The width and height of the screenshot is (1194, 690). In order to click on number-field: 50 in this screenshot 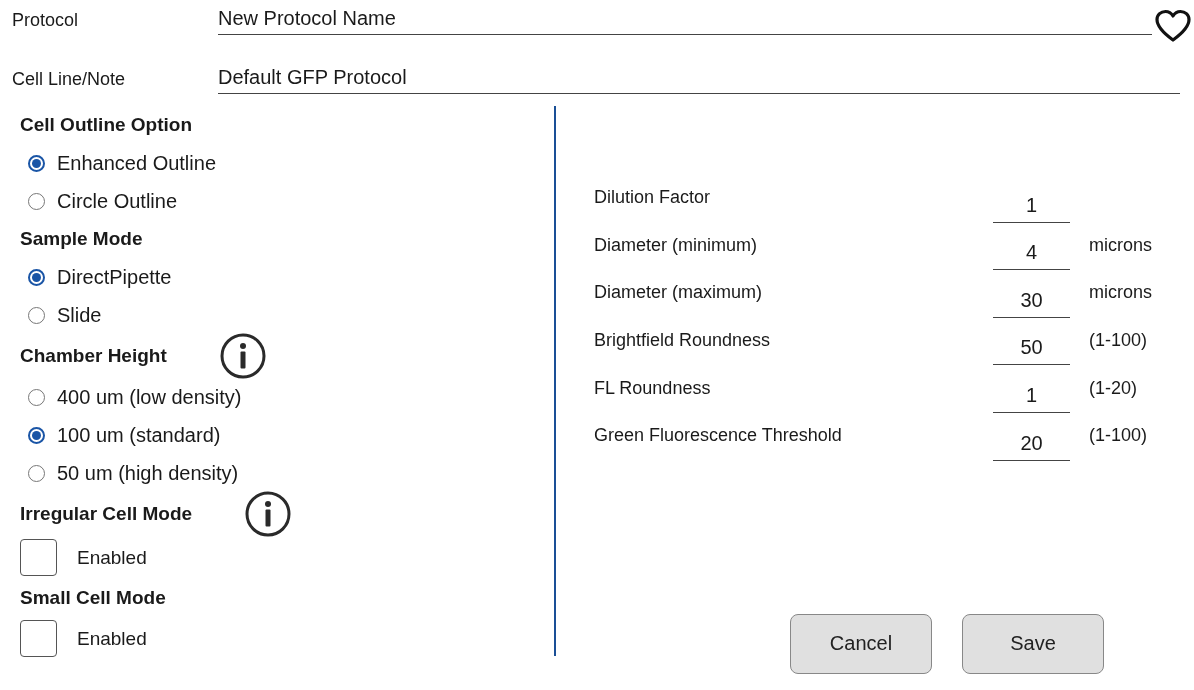, I will do `click(1031, 350)`.